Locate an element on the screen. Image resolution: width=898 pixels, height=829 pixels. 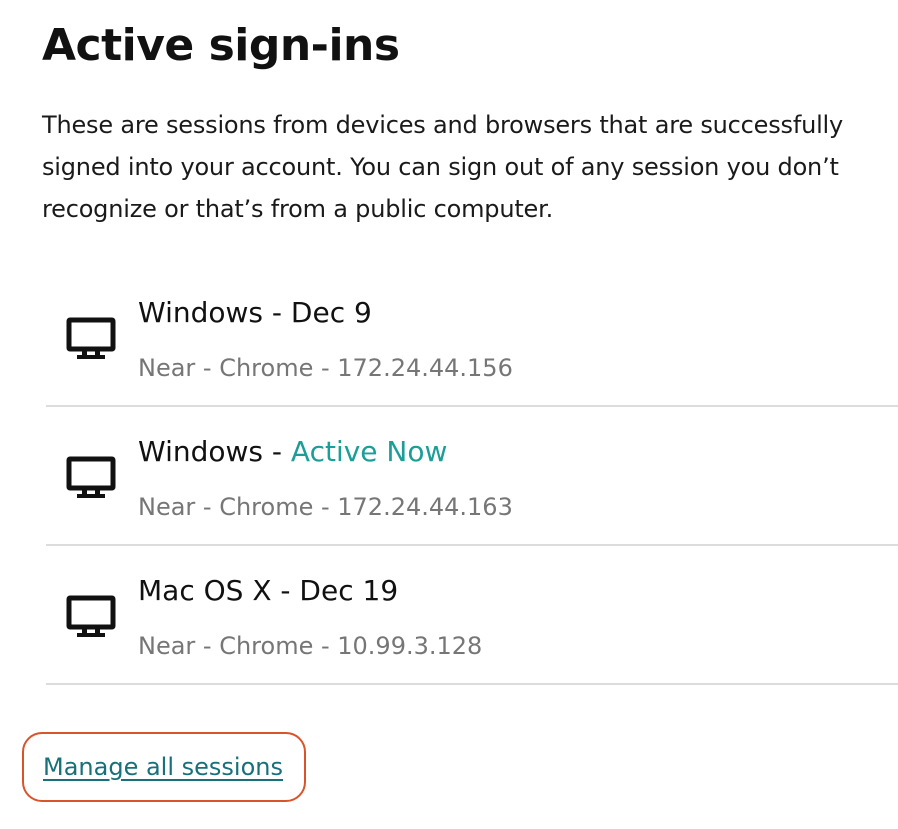
session-details: Near - Chrome - 172.24.44.163 is located at coordinates (325, 507).